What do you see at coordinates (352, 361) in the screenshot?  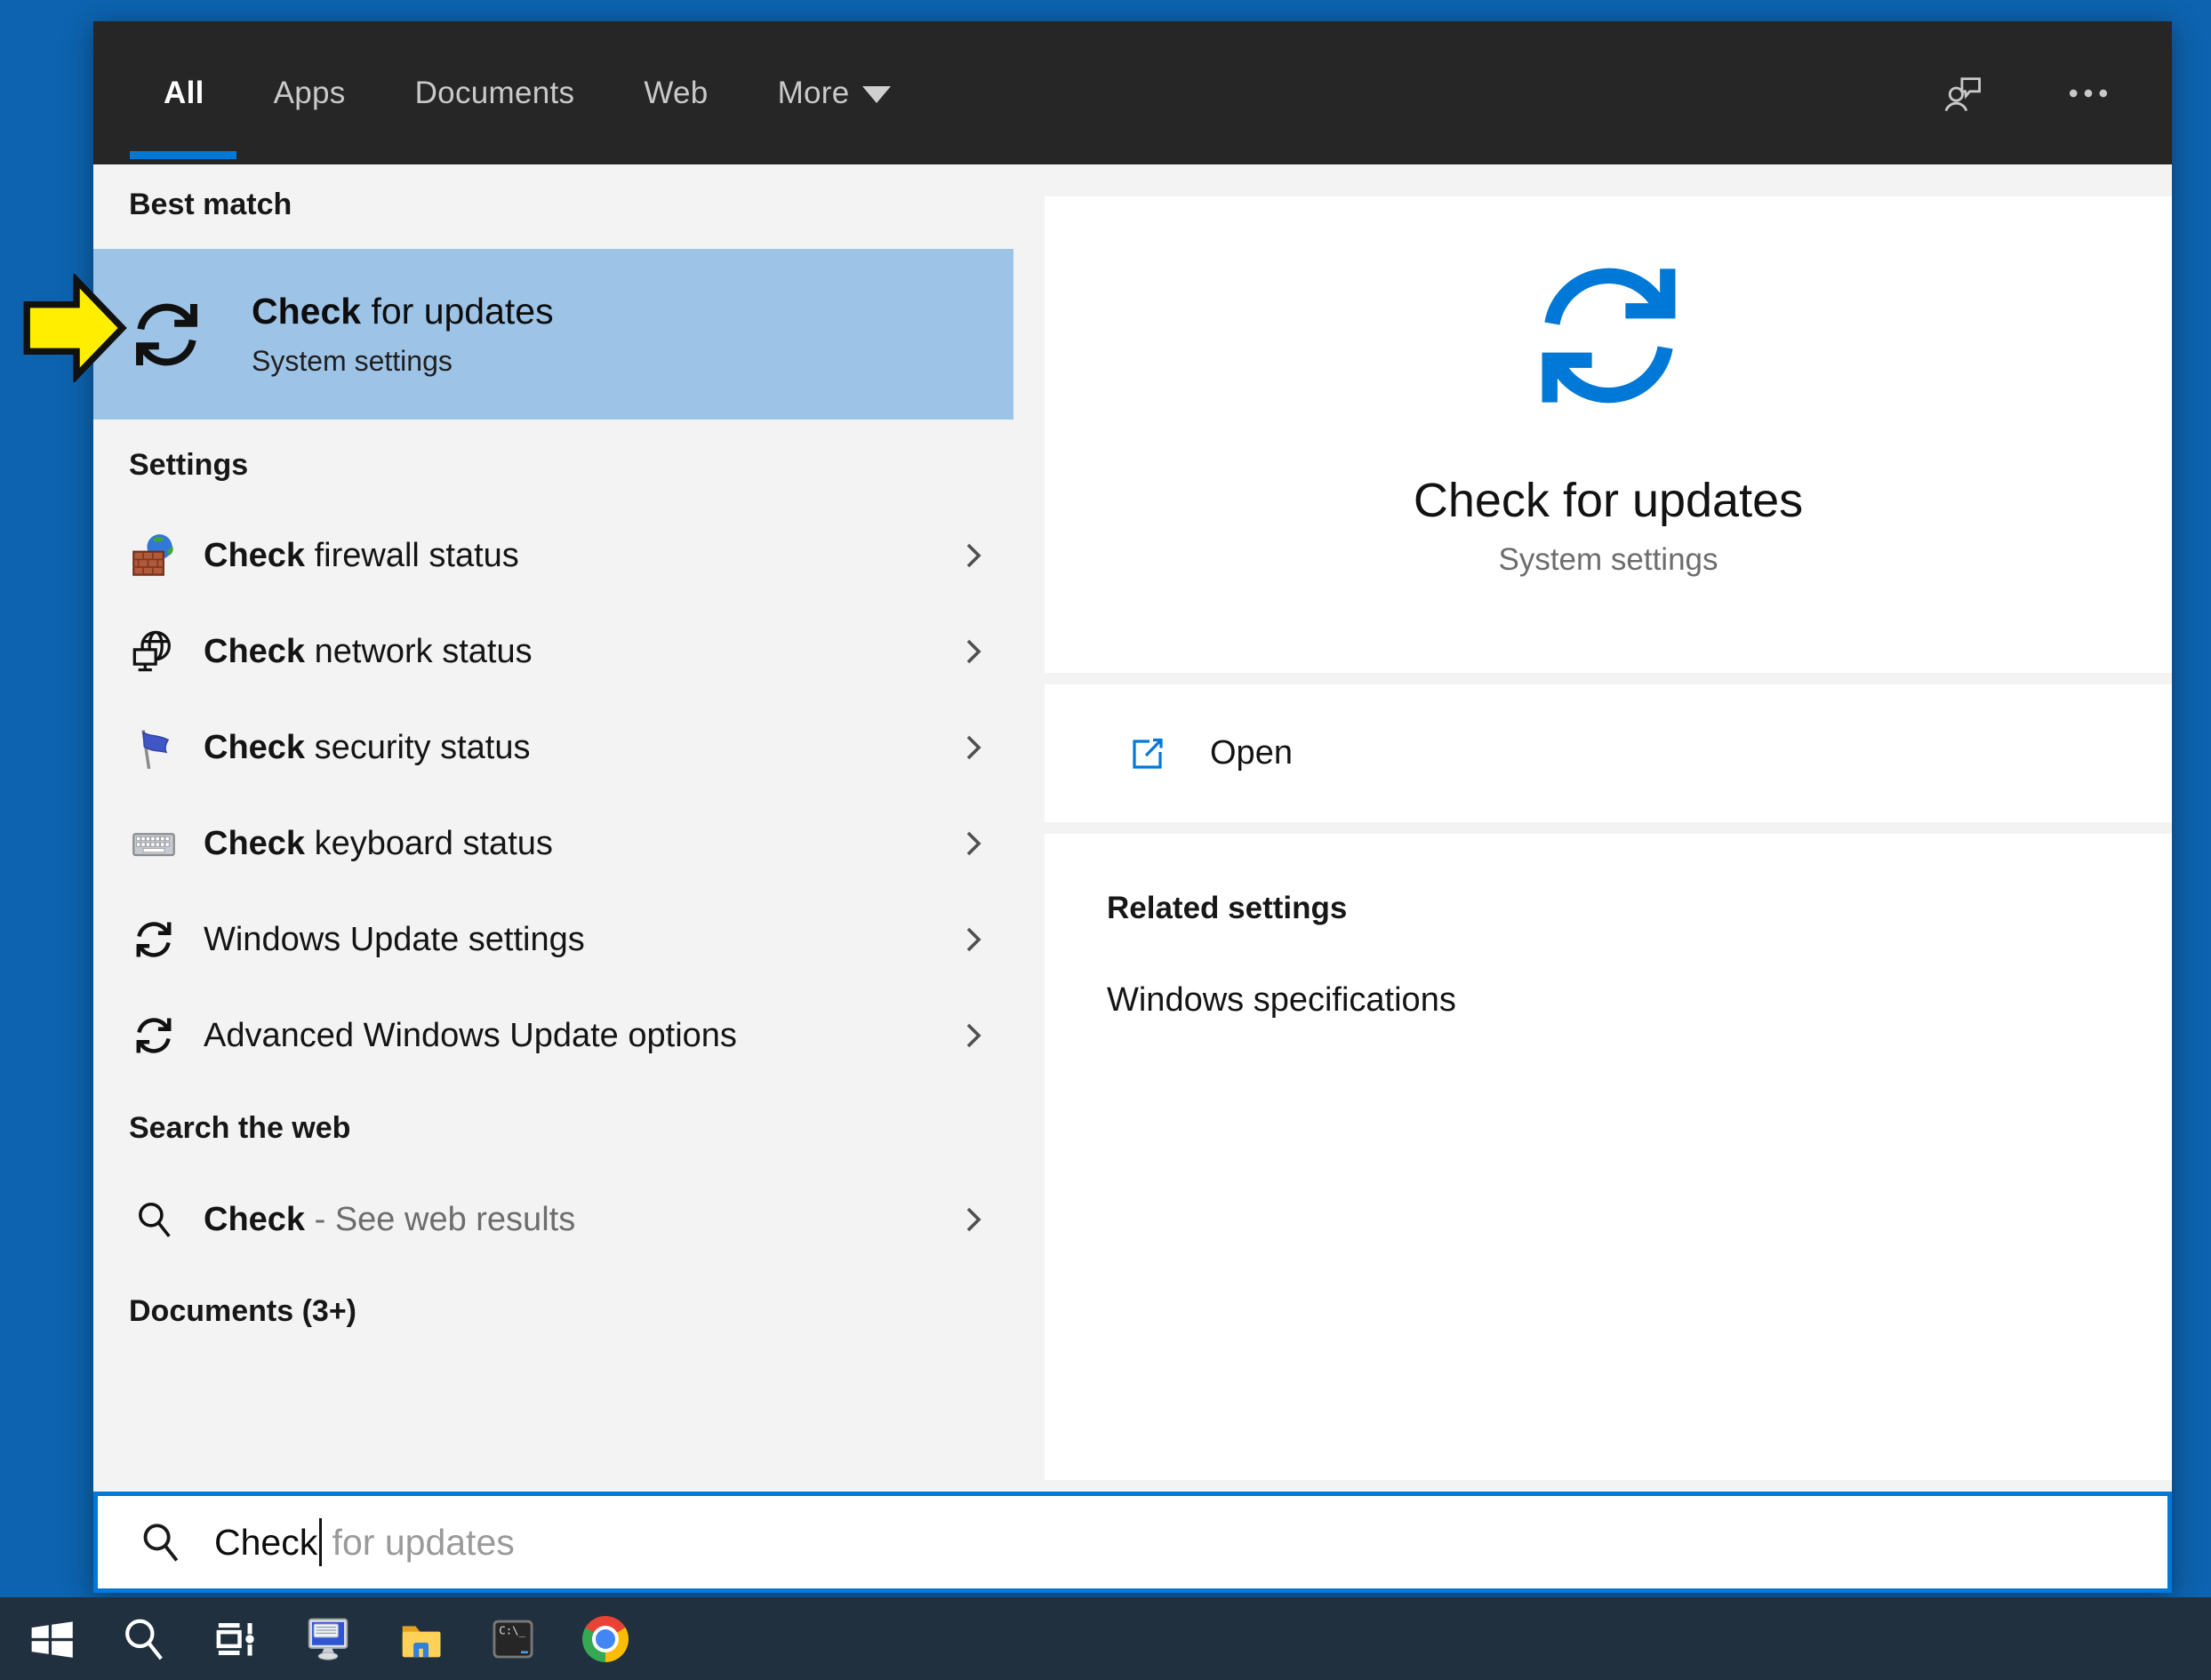 I see `best-match-subtitle: System settings` at bounding box center [352, 361].